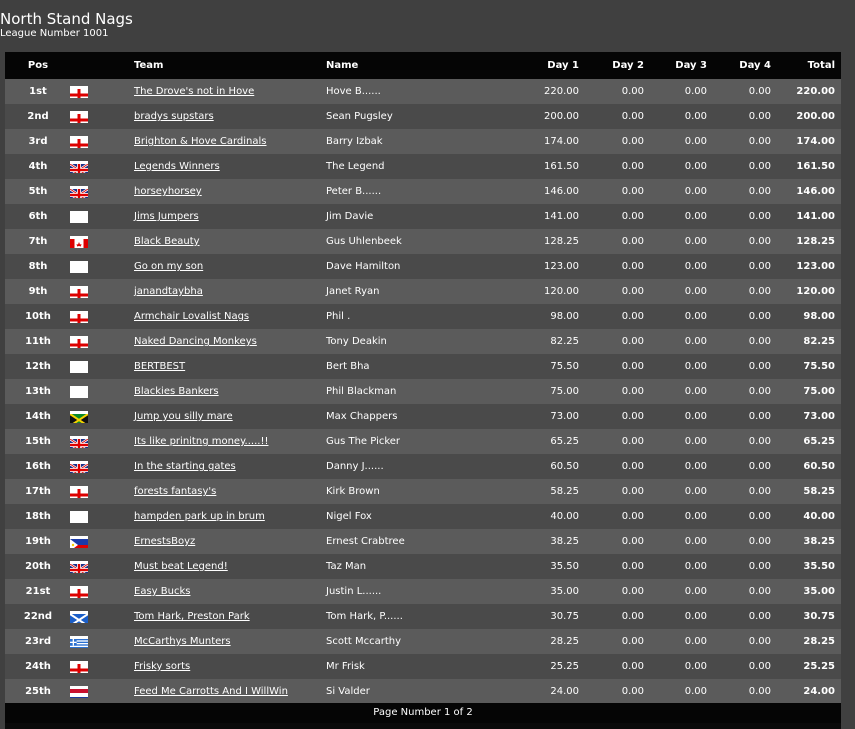  Describe the element at coordinates (563, 65) in the screenshot. I see `col-header-day1: Day 1` at that location.